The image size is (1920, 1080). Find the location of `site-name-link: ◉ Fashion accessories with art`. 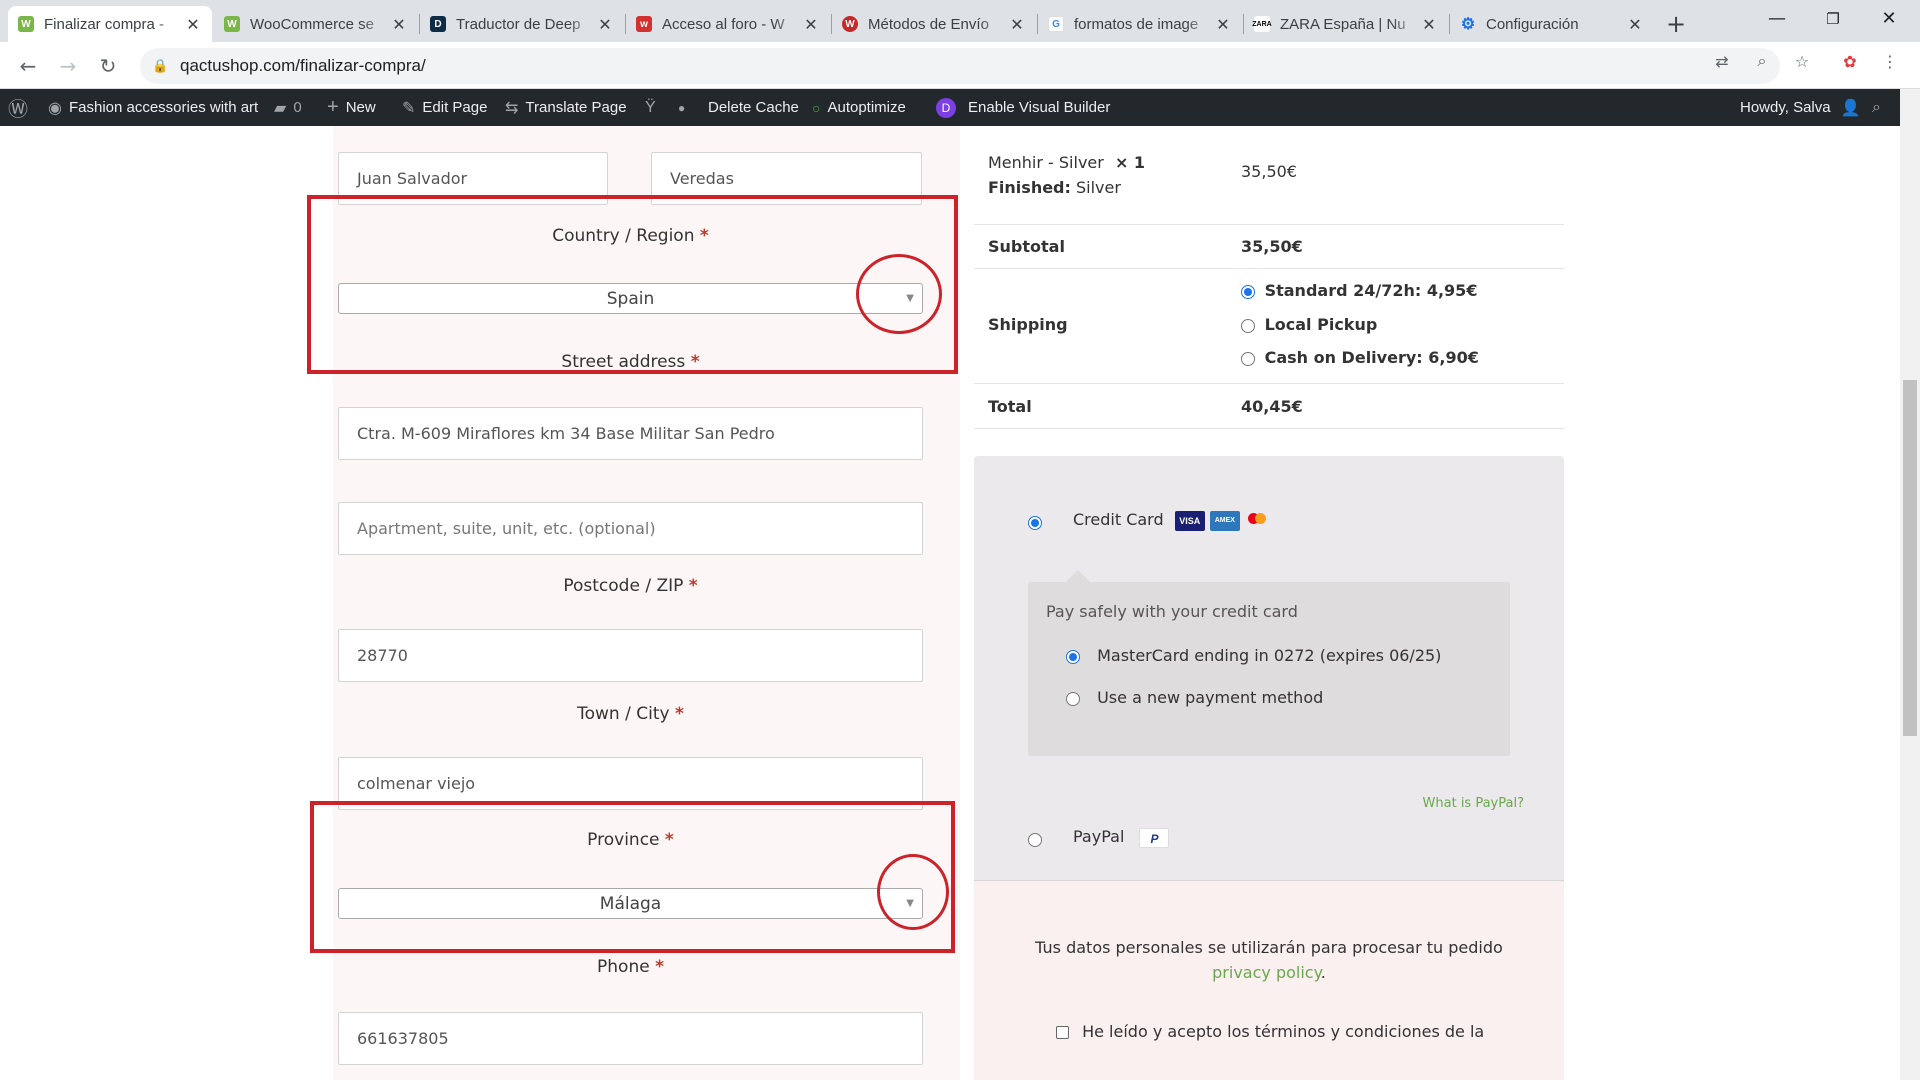

site-name-link: ◉ Fashion accessories with art is located at coordinates (153, 107).